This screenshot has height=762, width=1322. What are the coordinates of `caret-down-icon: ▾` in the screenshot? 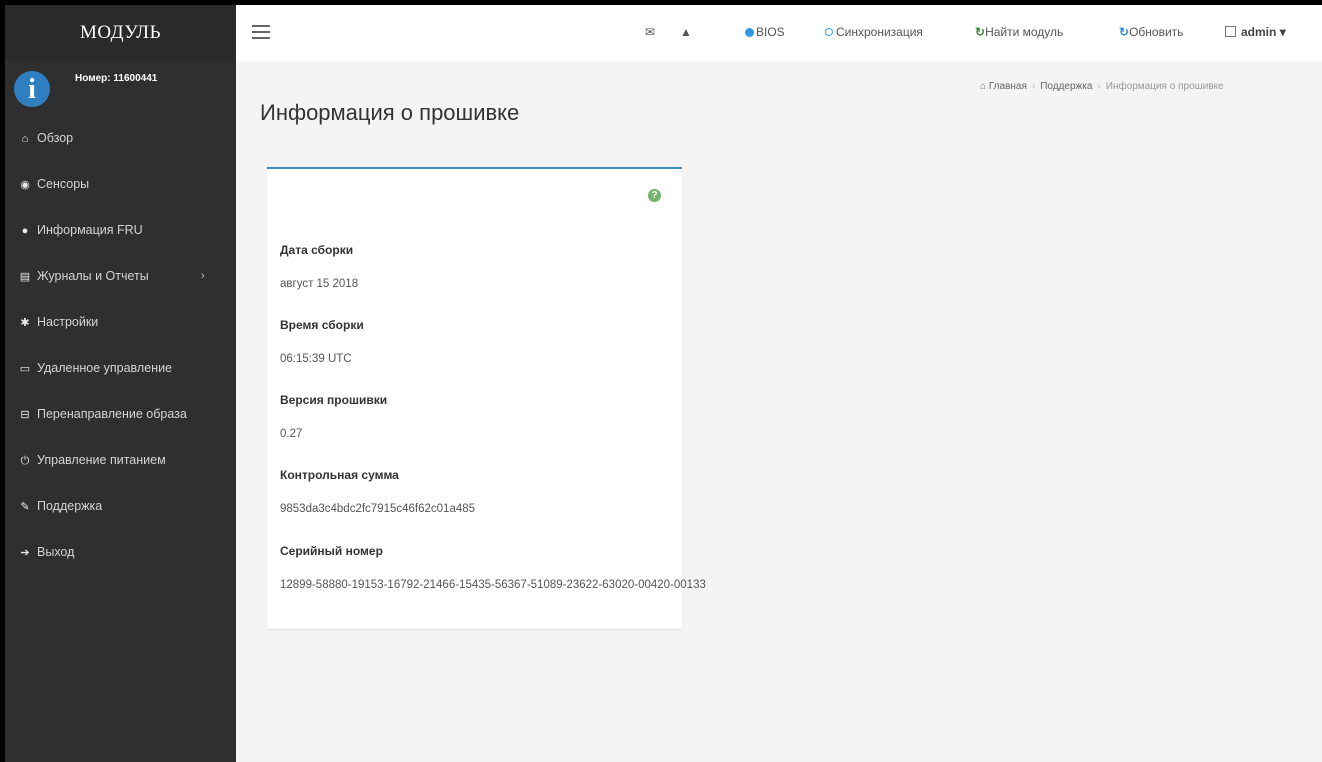 It's located at (1282, 32).